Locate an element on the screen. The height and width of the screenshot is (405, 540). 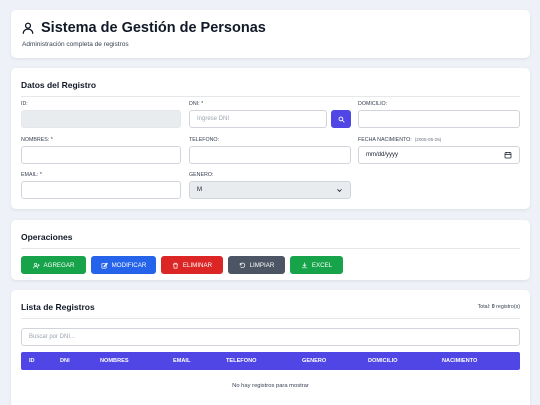
telefono-input is located at coordinates (270, 155).